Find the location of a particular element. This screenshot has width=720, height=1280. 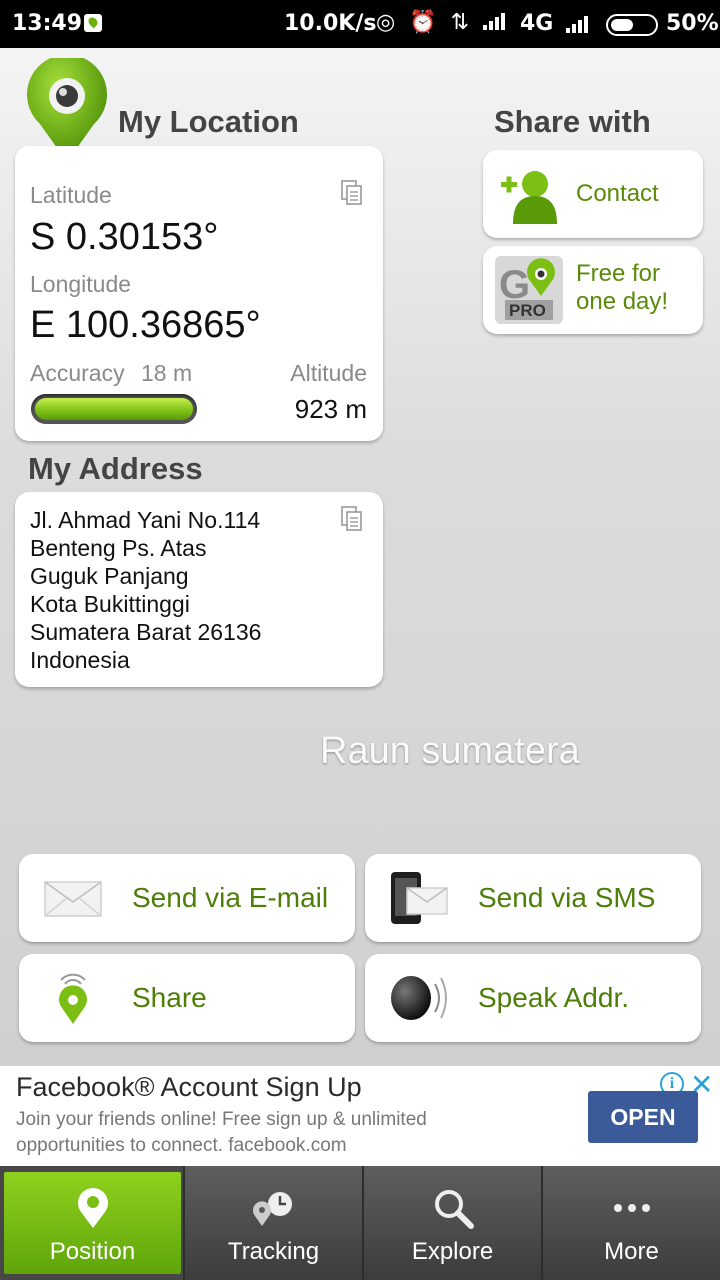

accuracy-value: 18 m is located at coordinates (167, 373).